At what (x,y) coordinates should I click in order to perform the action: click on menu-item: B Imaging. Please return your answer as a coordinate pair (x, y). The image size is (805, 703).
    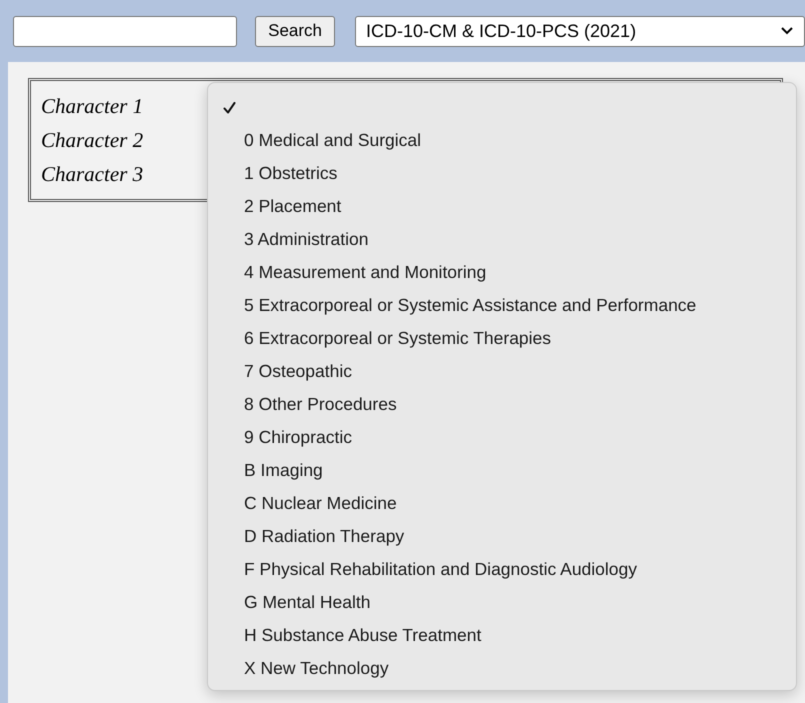
    Looking at the image, I should click on (502, 470).